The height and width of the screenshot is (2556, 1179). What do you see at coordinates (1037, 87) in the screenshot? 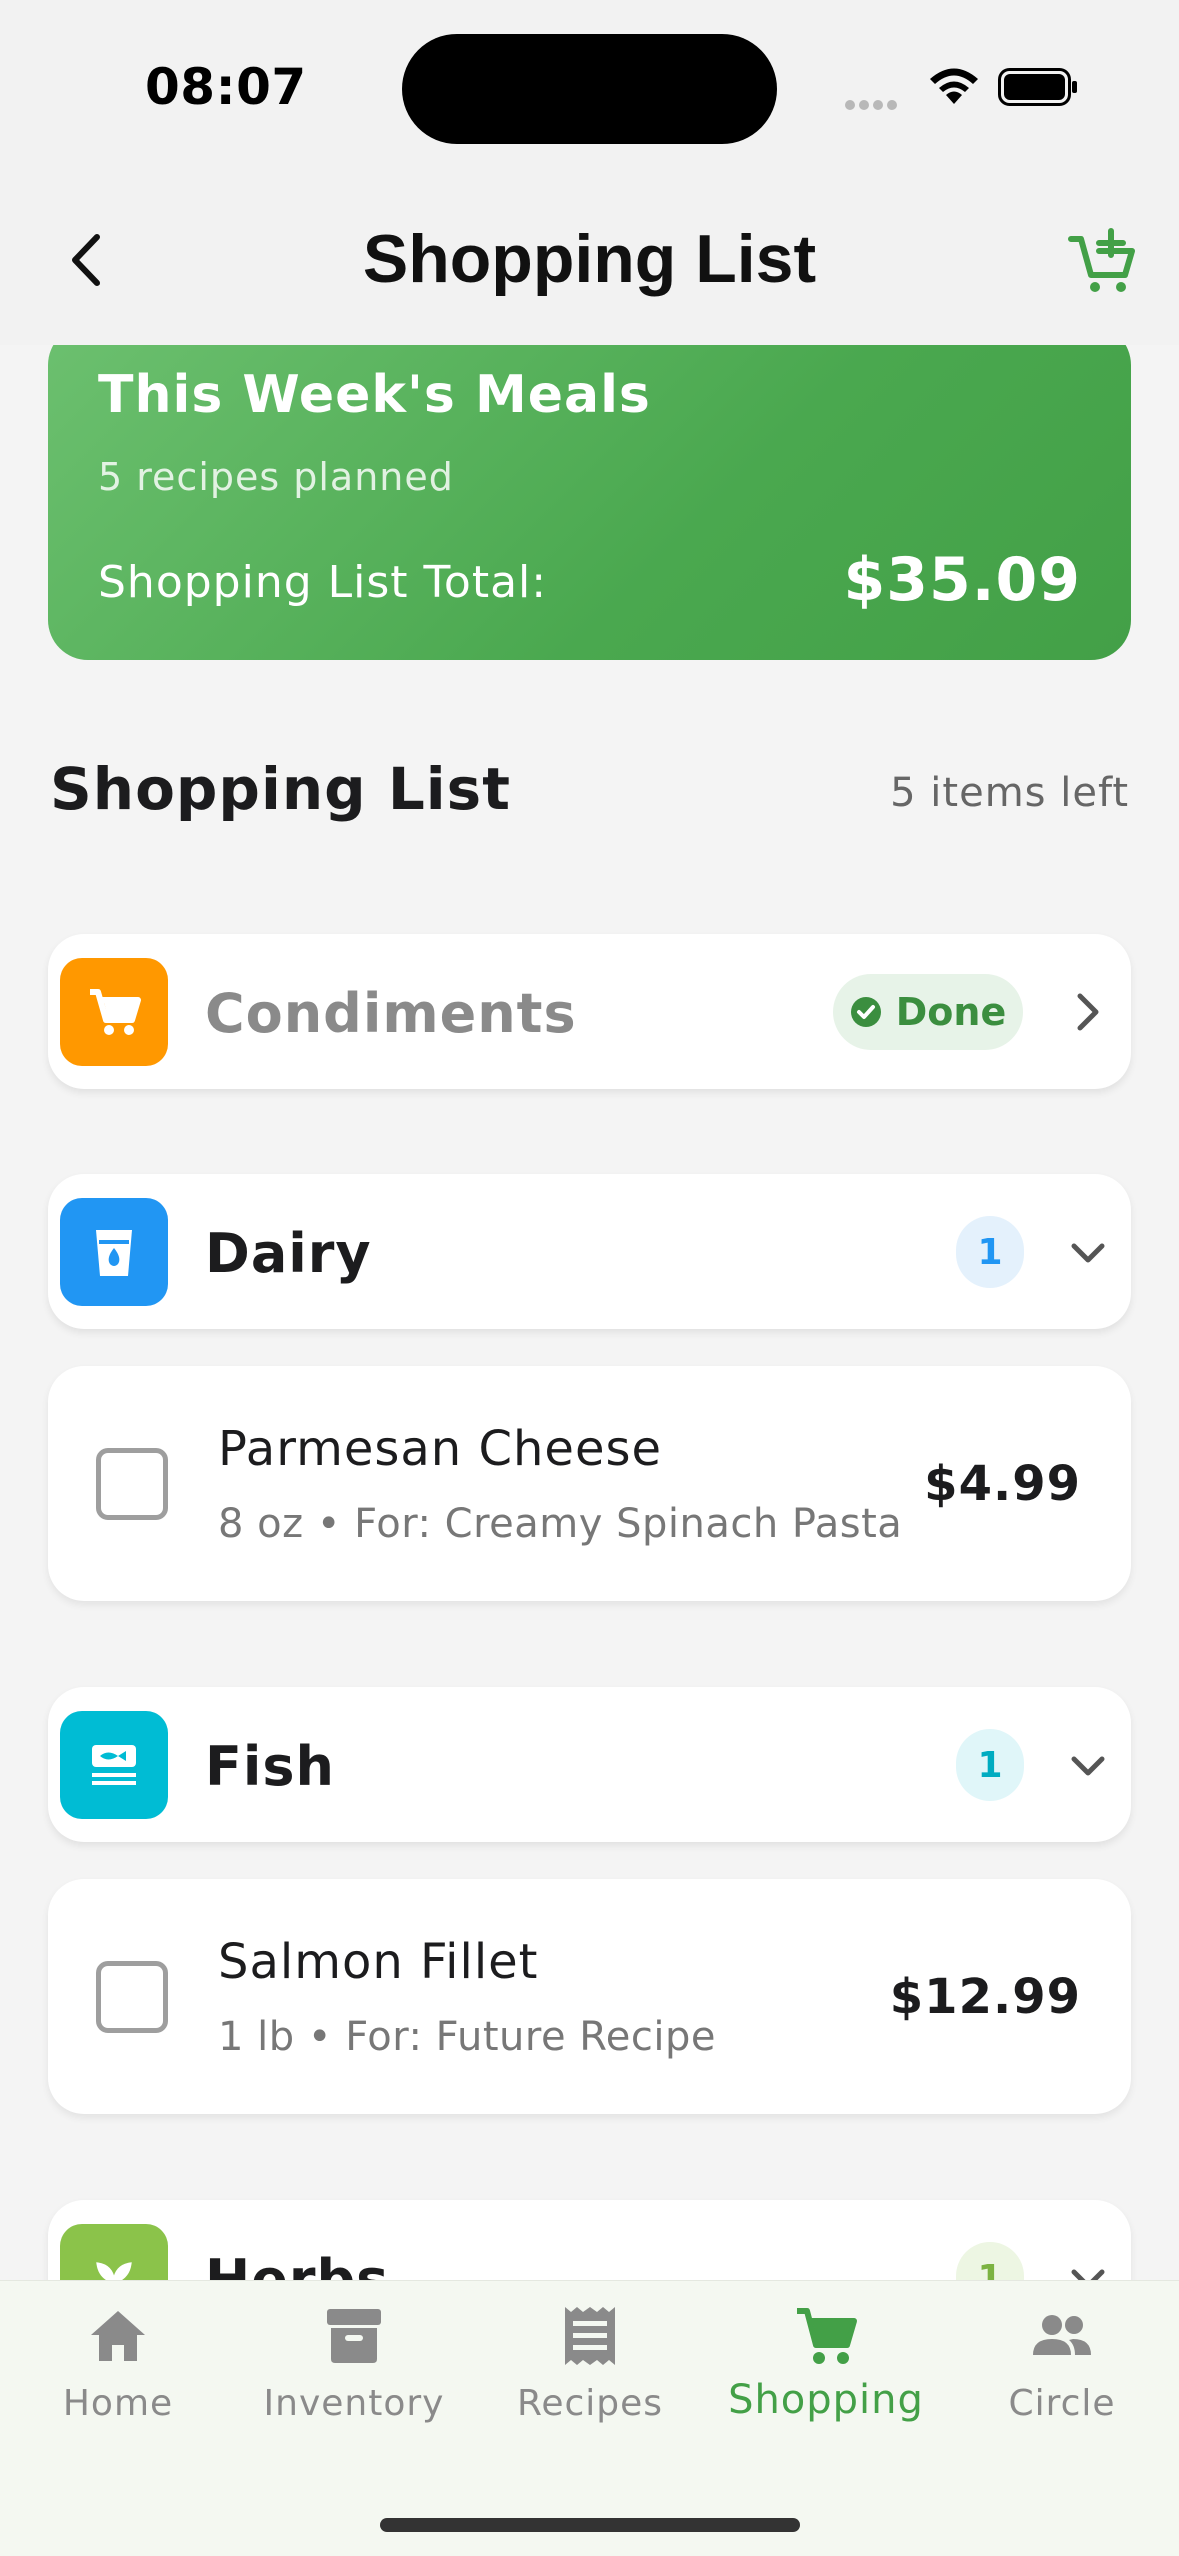
I see `battery-icon` at bounding box center [1037, 87].